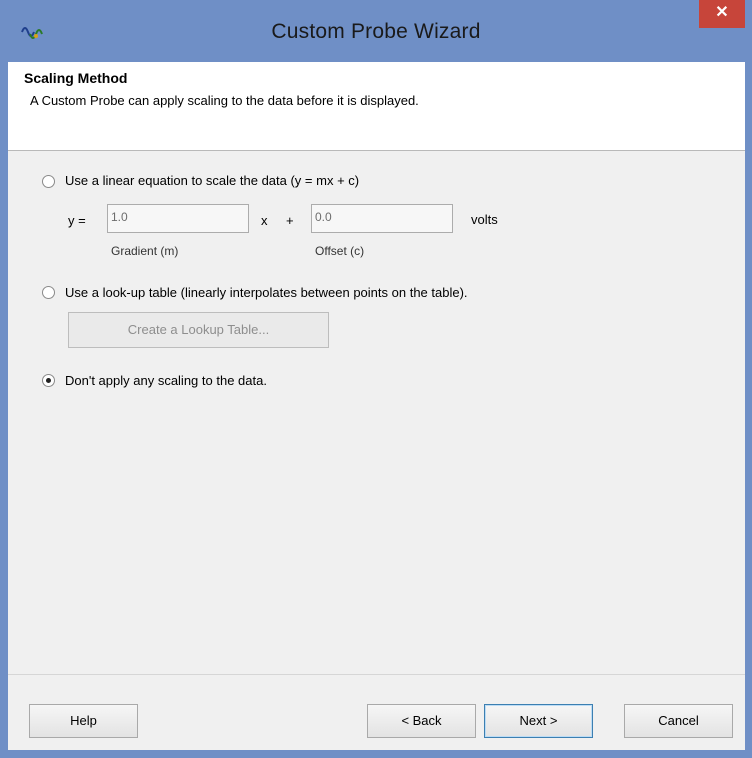  What do you see at coordinates (178, 218) in the screenshot?
I see `gradient-input: 1.0` at bounding box center [178, 218].